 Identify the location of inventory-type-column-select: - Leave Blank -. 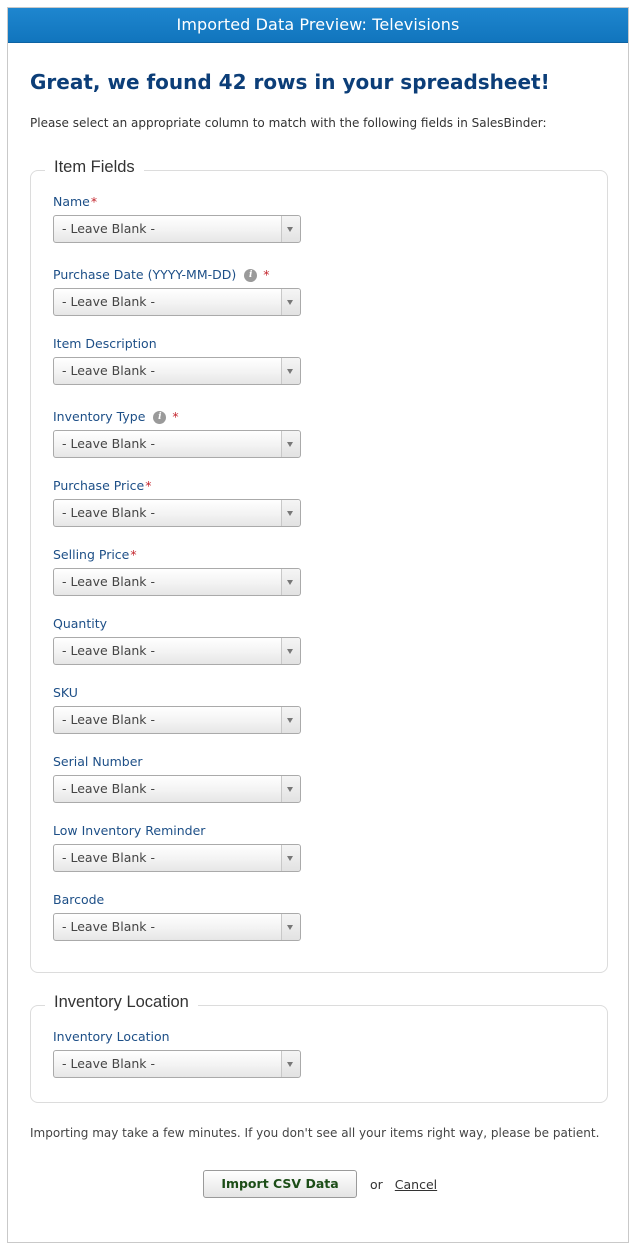
(177, 444).